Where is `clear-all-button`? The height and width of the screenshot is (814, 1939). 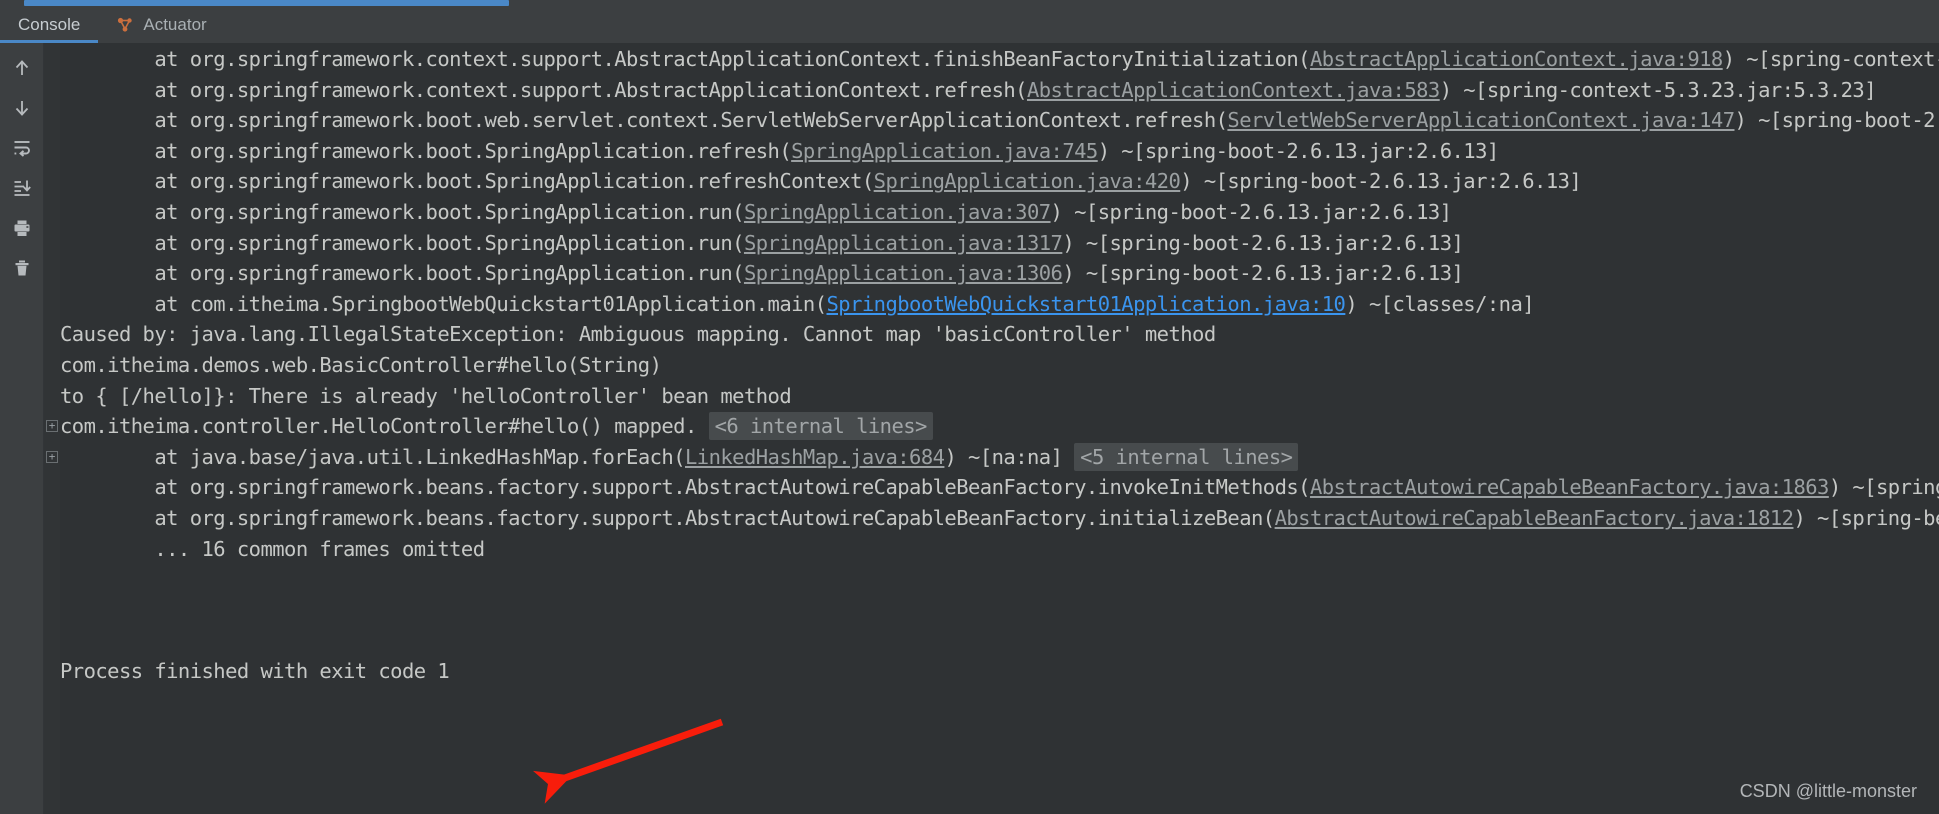
clear-all-button is located at coordinates (22, 268).